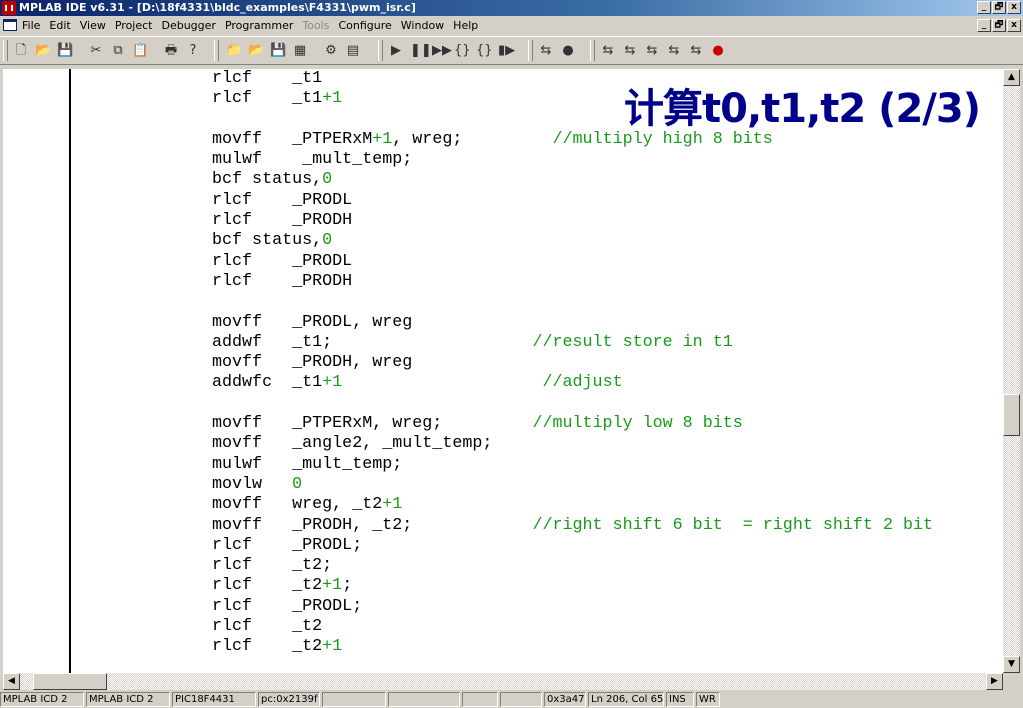 Image resolution: width=1023 pixels, height=708 pixels. I want to click on doc-minimize-button: _, so click(984, 25).